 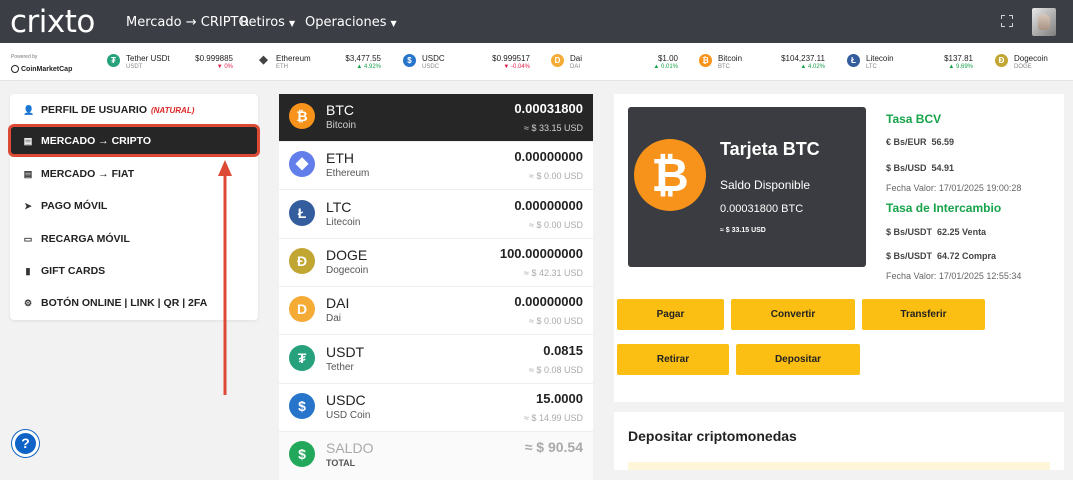 What do you see at coordinates (341, 463) in the screenshot?
I see `total-sublabel: TOTAL` at bounding box center [341, 463].